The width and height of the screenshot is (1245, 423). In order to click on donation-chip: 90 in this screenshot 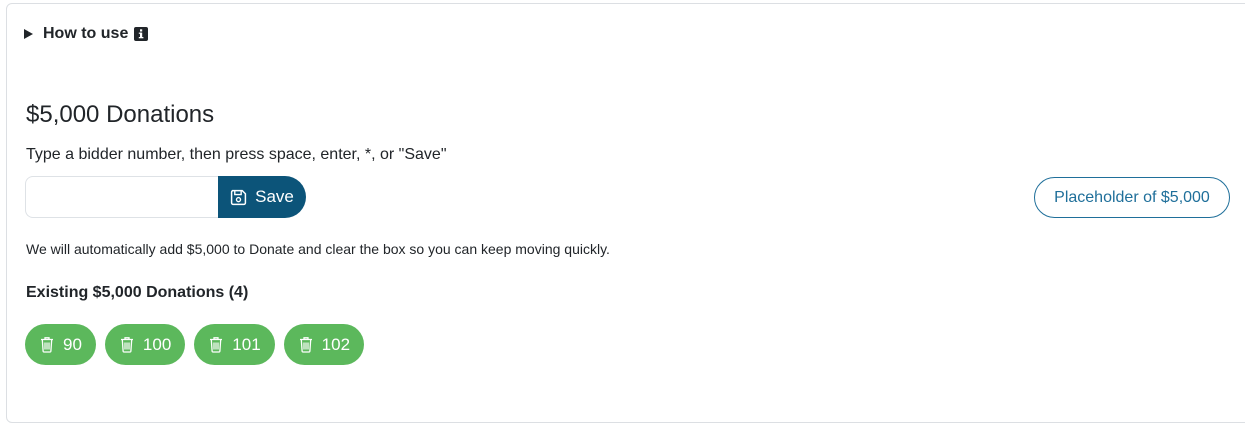, I will do `click(60, 344)`.